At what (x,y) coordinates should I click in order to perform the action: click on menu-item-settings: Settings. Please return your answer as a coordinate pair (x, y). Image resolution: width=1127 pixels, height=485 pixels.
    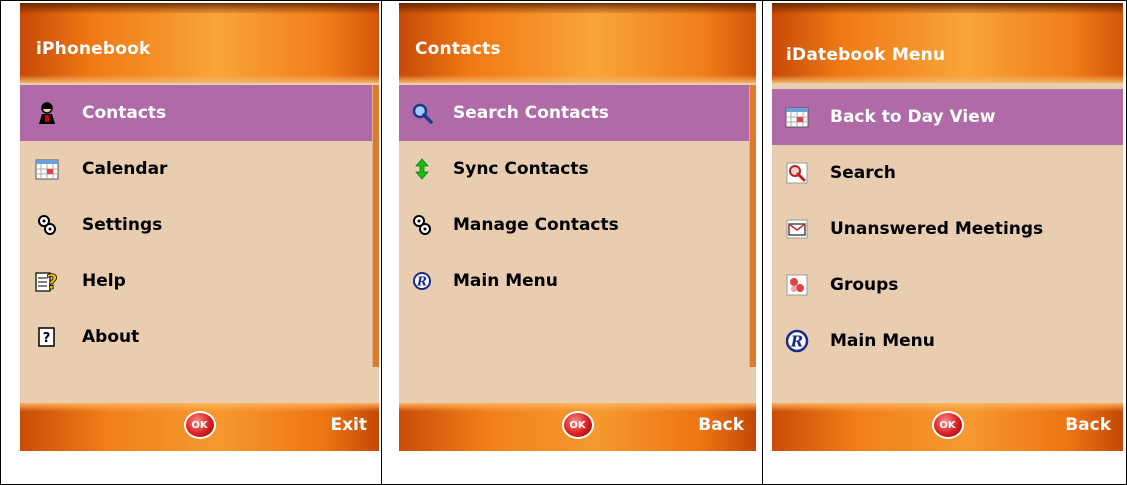
    Looking at the image, I should click on (199, 225).